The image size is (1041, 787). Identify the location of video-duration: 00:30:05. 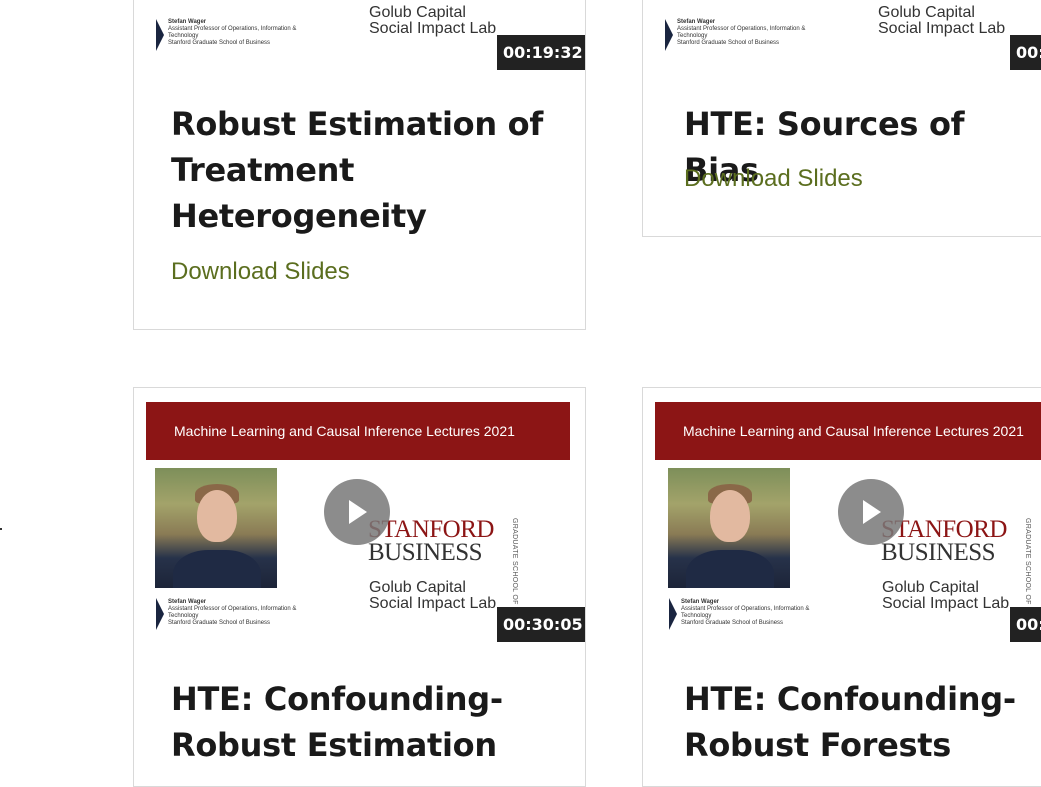
(541, 624).